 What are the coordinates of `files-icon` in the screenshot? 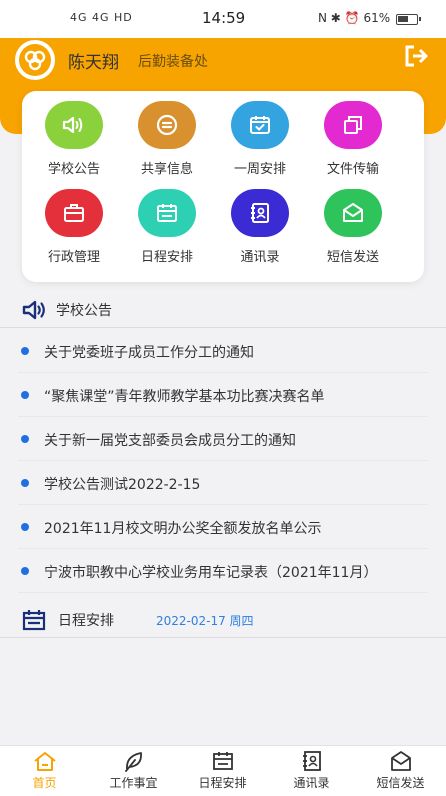 It's located at (353, 125).